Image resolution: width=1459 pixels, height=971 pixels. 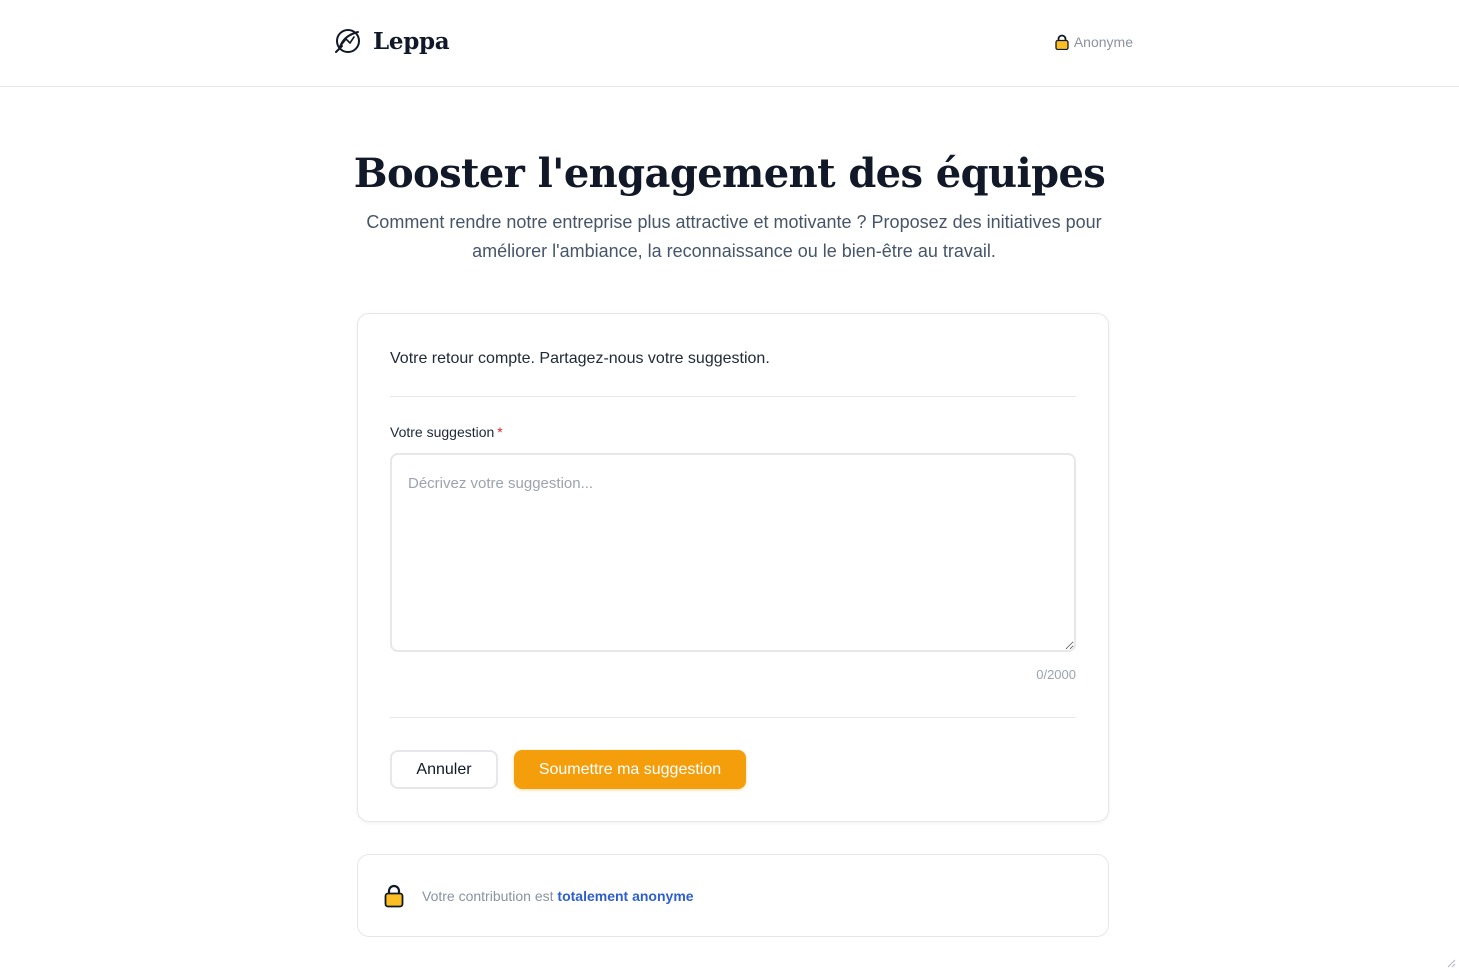 I want to click on page-title: Booster l'engagement des équipes, so click(x=729, y=173).